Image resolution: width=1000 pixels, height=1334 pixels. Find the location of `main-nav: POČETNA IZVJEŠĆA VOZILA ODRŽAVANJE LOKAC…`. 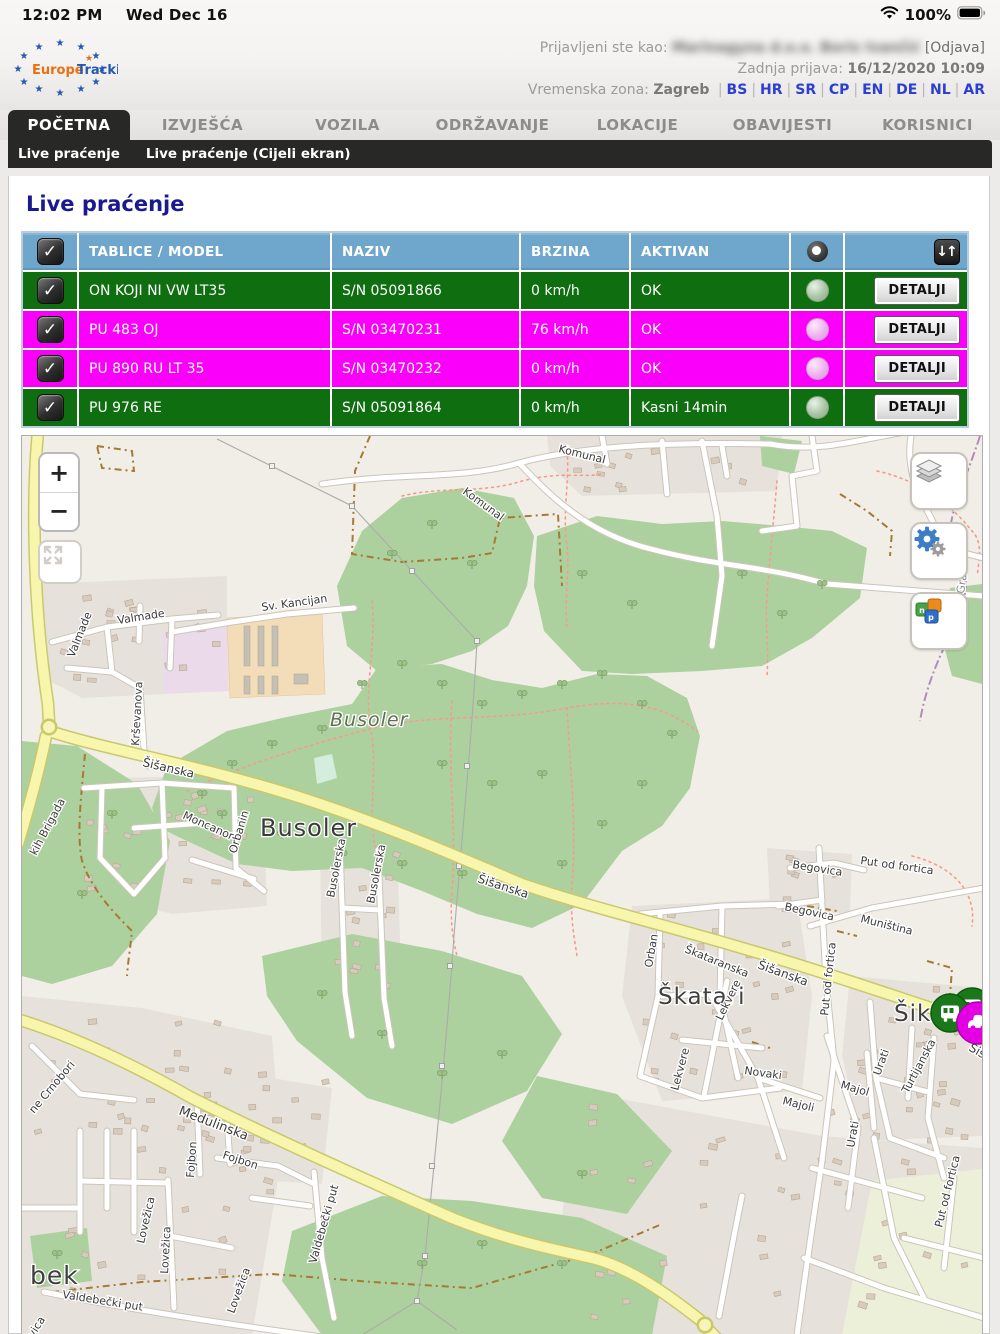

main-nav: POČETNA IZVJEŠĆA VOZILA ODRŽAVANJE LOKAC… is located at coordinates (500, 125).